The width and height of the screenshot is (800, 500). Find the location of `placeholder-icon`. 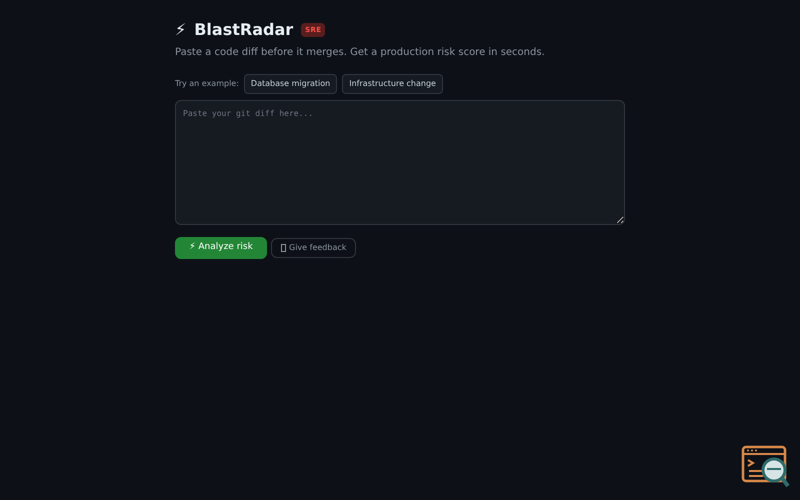

placeholder-icon is located at coordinates (283, 248).